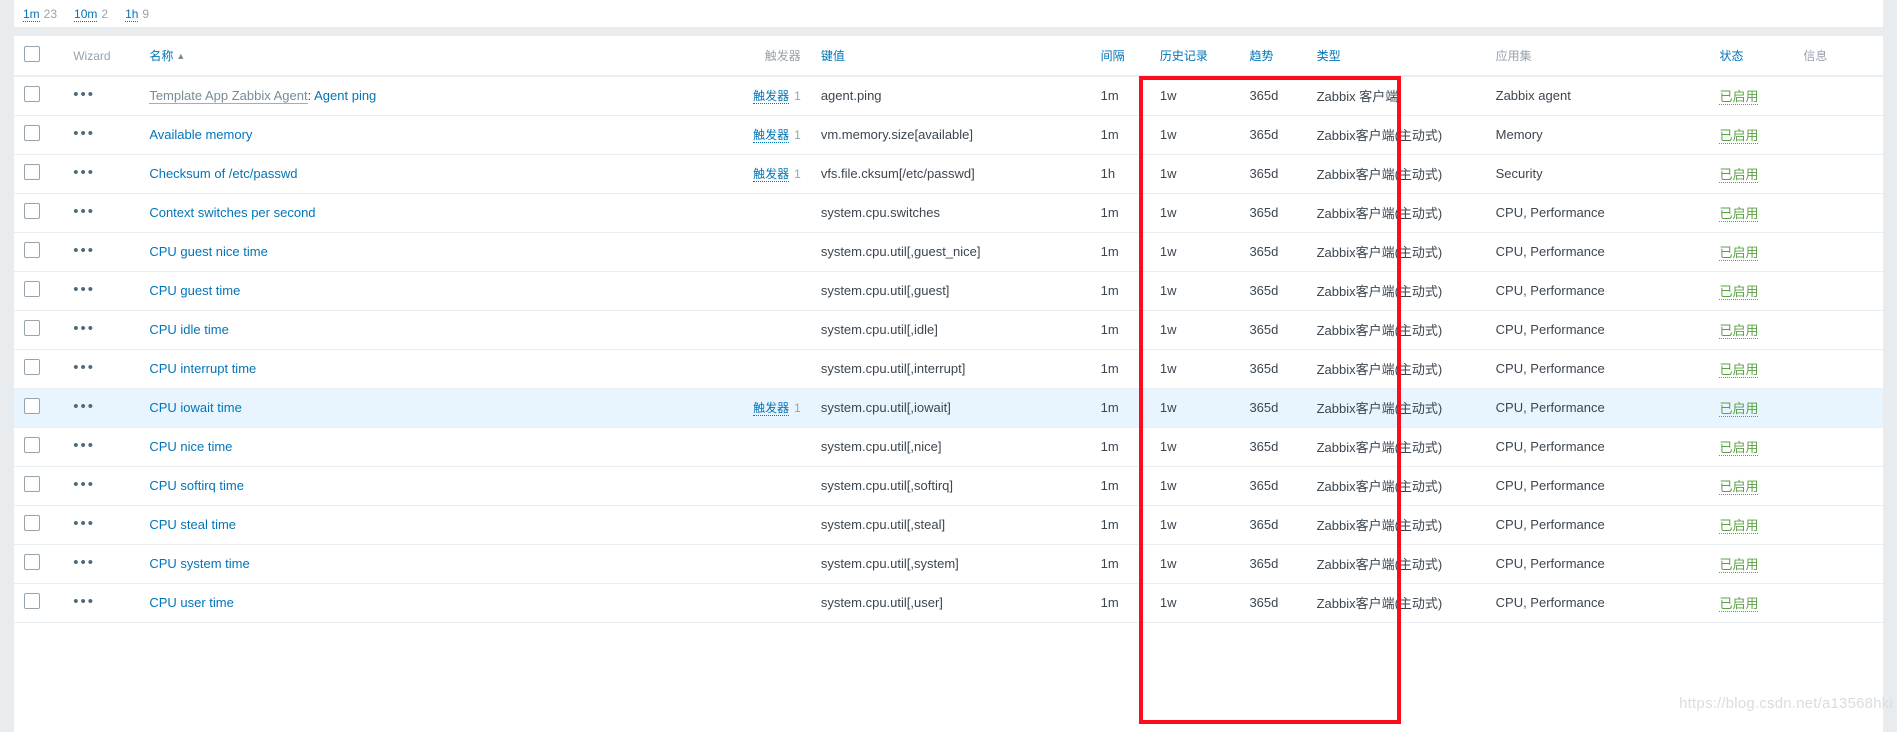 This screenshot has width=1897, height=732. I want to click on header-key: 键值, so click(950, 56).